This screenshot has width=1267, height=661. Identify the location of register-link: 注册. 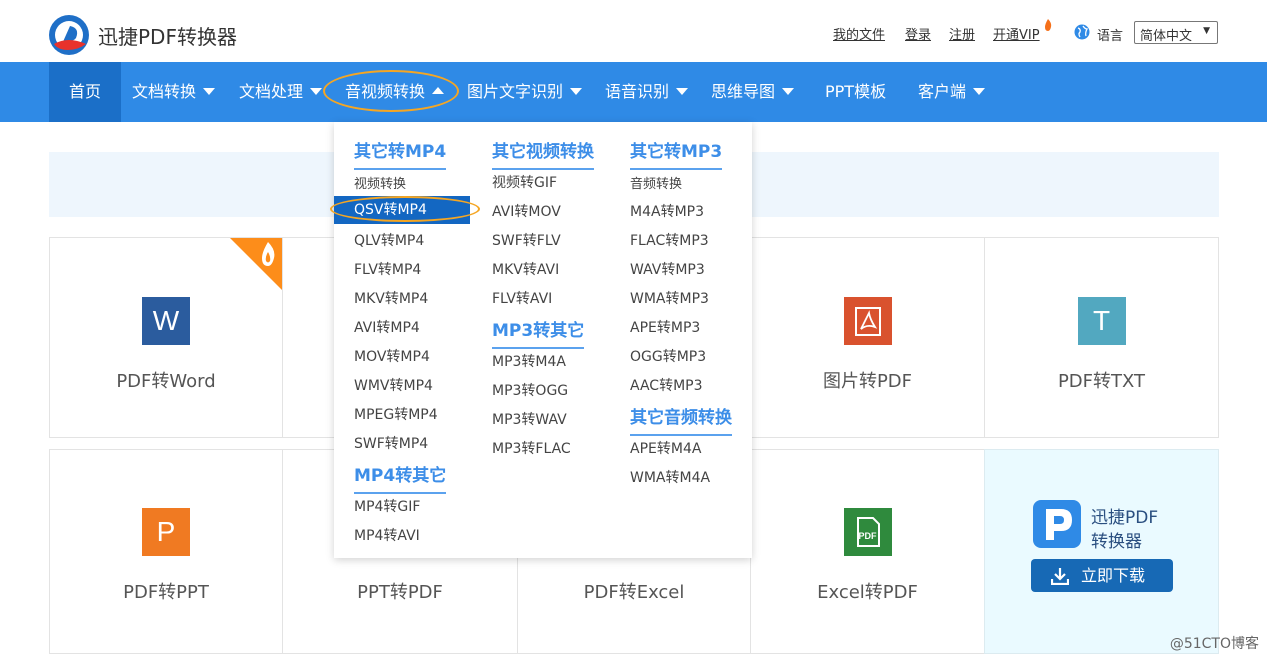
(962, 33).